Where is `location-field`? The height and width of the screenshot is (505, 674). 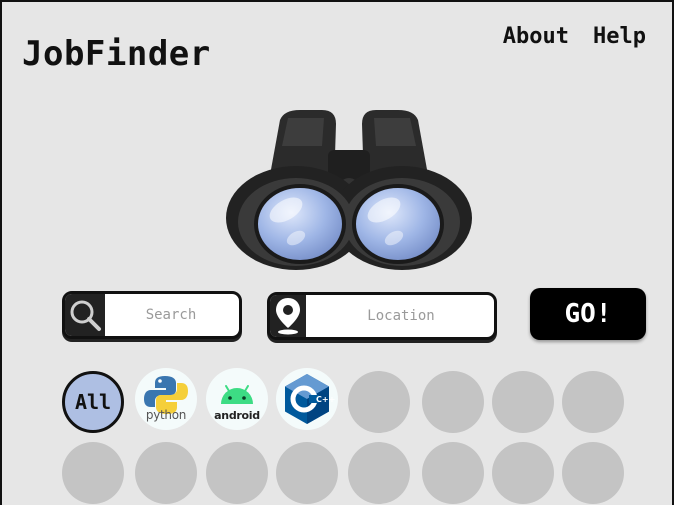
location-field is located at coordinates (382, 316).